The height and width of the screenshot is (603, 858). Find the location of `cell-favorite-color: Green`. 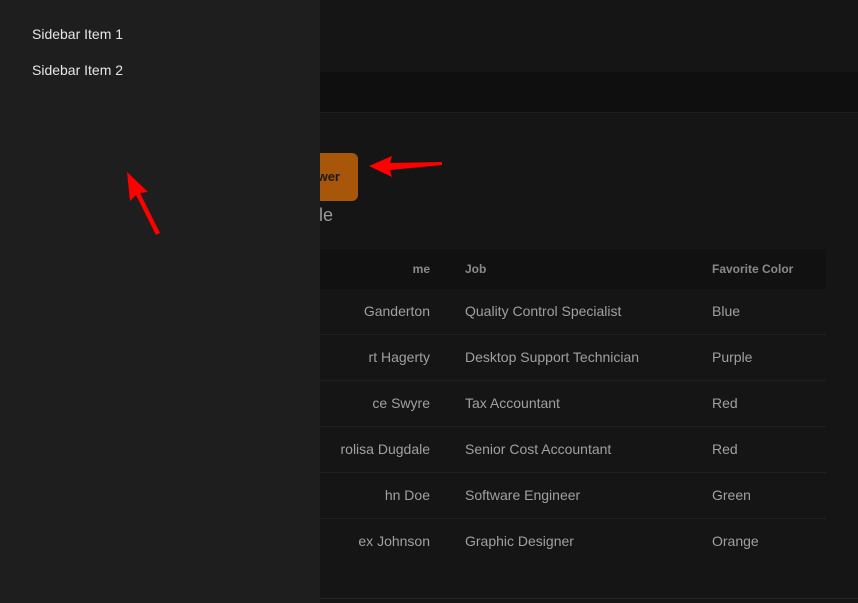

cell-favorite-color: Green is located at coordinates (731, 495).